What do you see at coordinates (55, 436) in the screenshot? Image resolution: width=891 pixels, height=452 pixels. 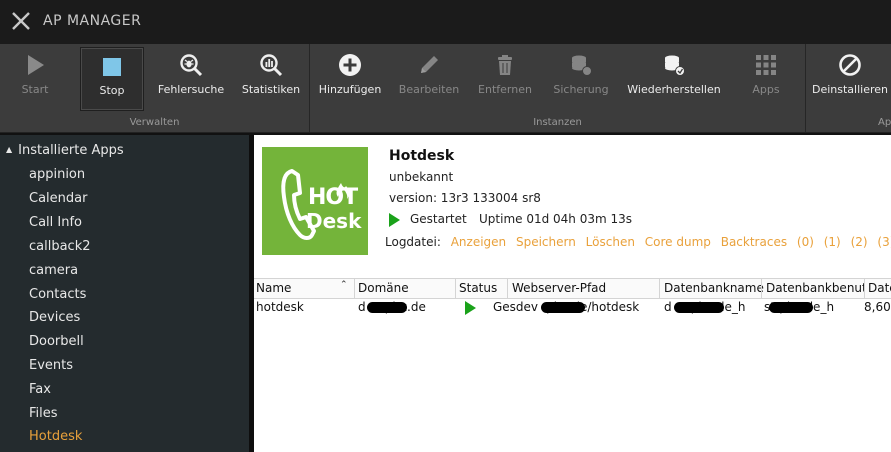 I see `sidebar-item-hotdesk: Hotdesk` at bounding box center [55, 436].